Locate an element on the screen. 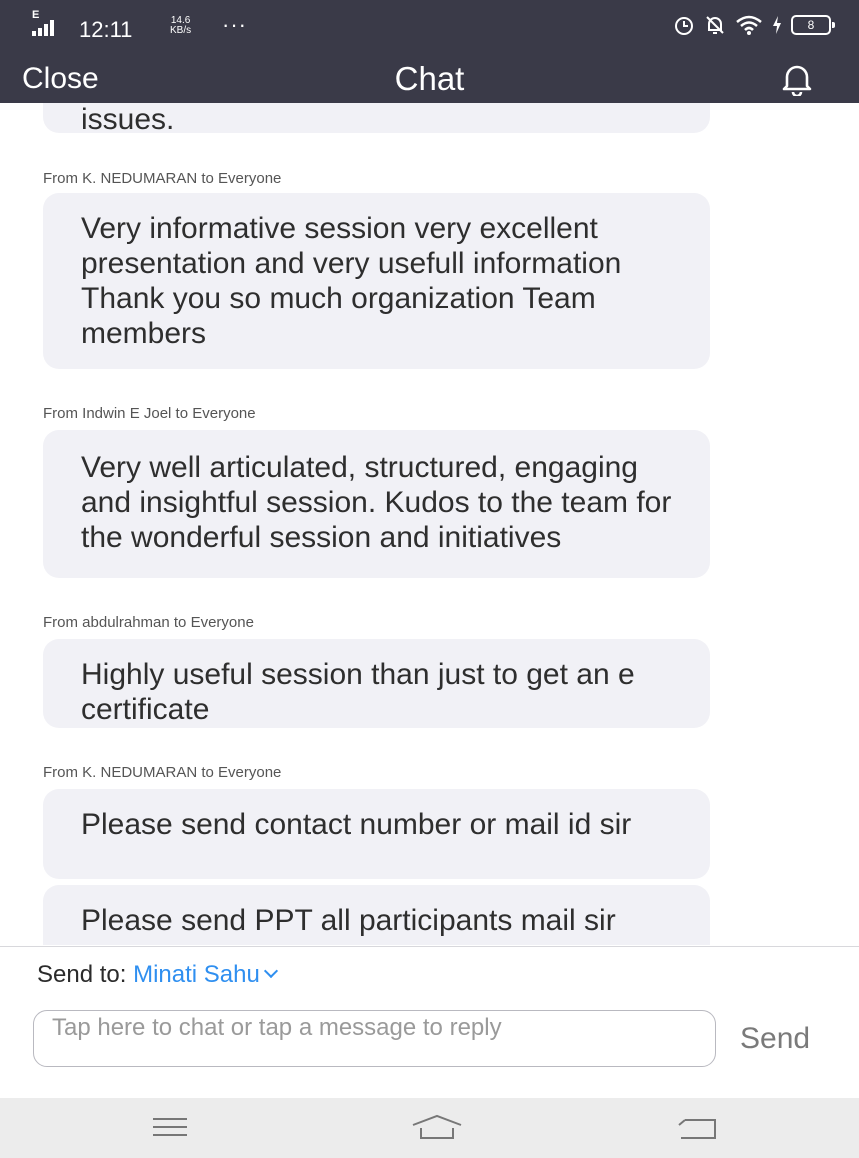  message-bubble: issues. is located at coordinates (376, 118).